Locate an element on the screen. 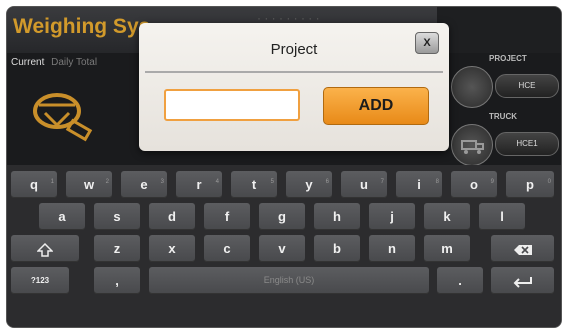 This screenshot has height=331, width=566. backspace-key is located at coordinates (522, 248).